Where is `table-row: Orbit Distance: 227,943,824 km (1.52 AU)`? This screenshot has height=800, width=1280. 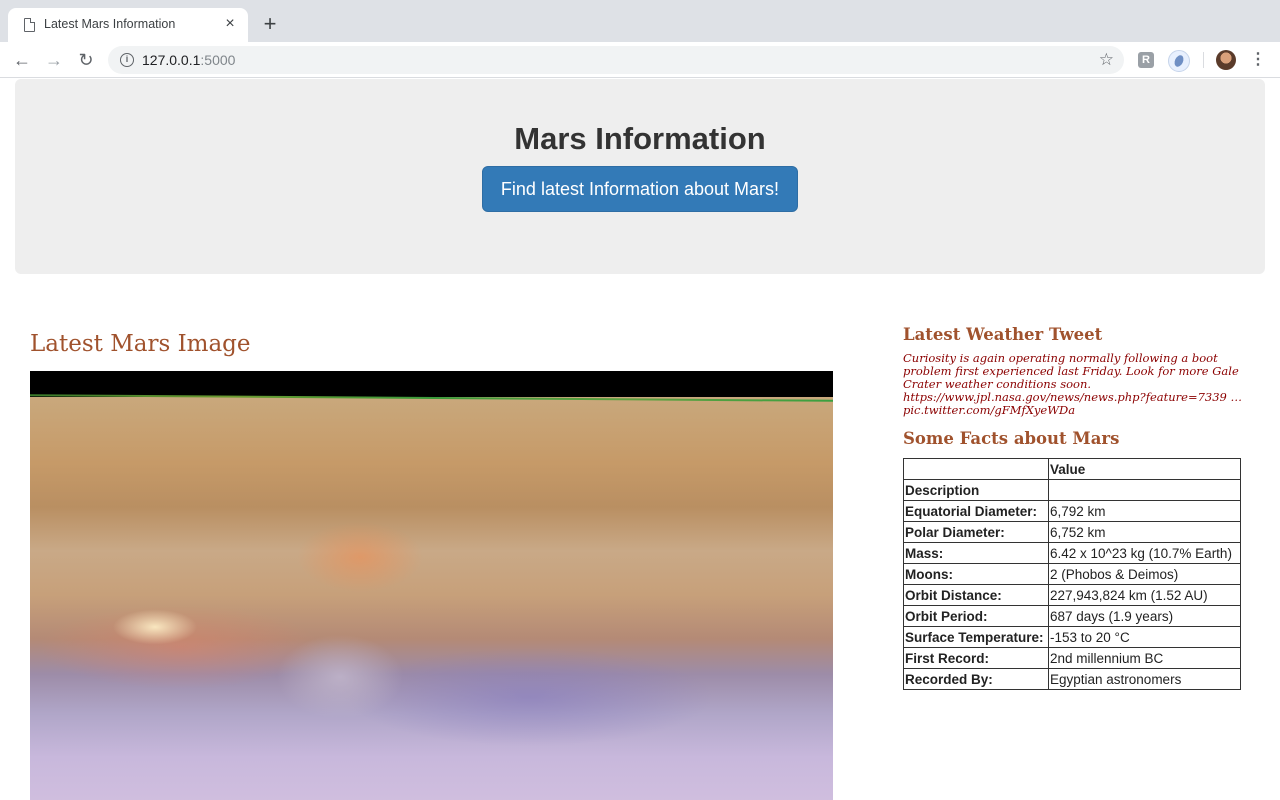 table-row: Orbit Distance: 227,943,824 km (1.52 AU) is located at coordinates (1072, 595).